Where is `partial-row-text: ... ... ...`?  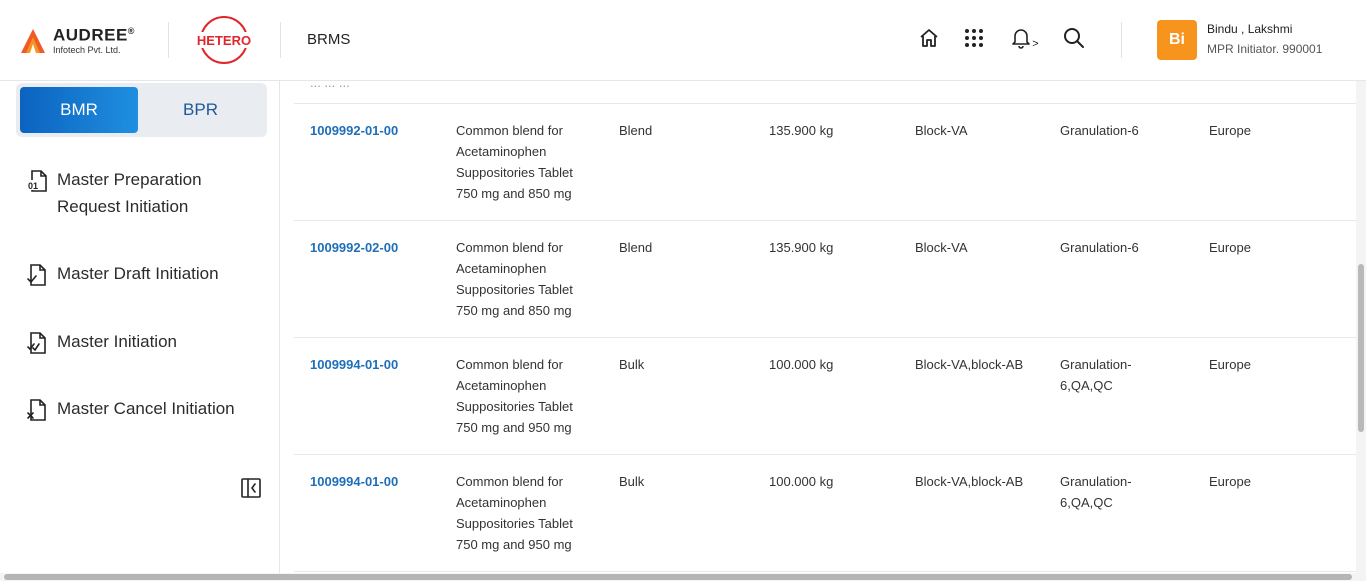 partial-row-text: ... ... ... is located at coordinates (330, 85).